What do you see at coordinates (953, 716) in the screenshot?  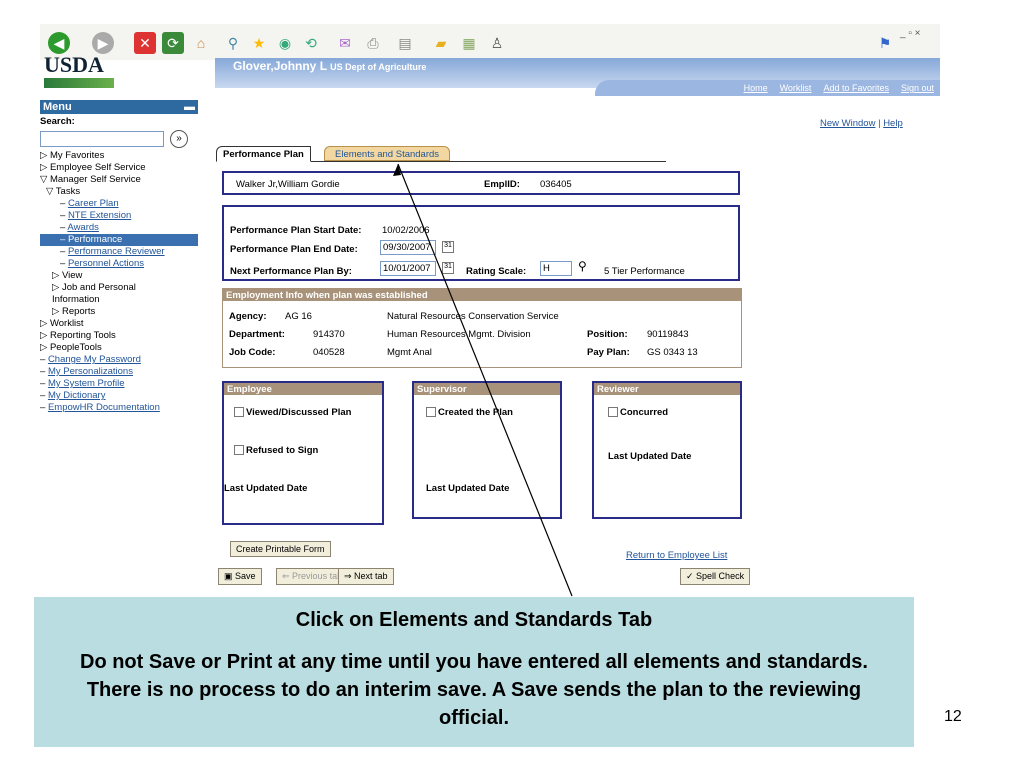 I see `page-number: 12` at bounding box center [953, 716].